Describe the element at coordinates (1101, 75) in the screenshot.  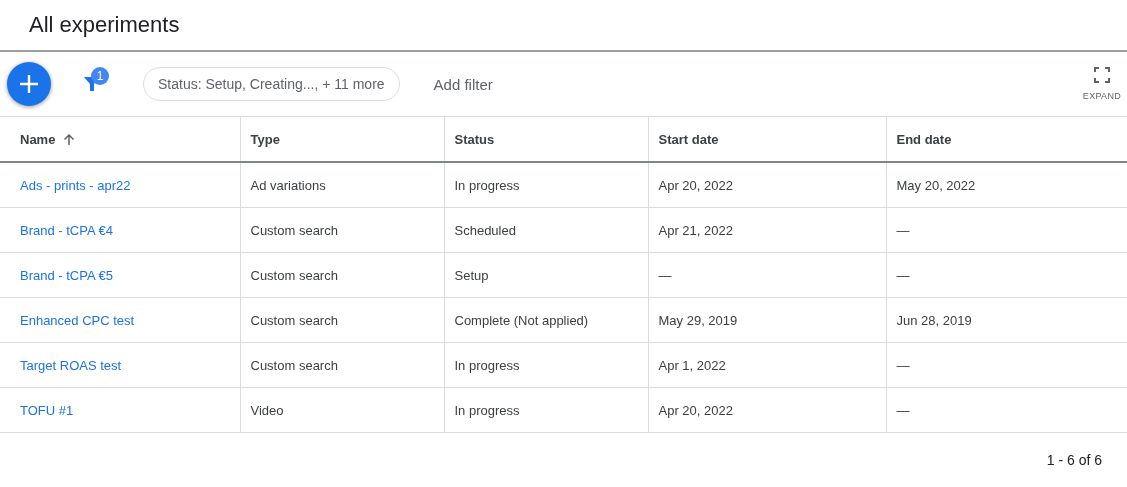
I see `fullscreen-icon` at that location.